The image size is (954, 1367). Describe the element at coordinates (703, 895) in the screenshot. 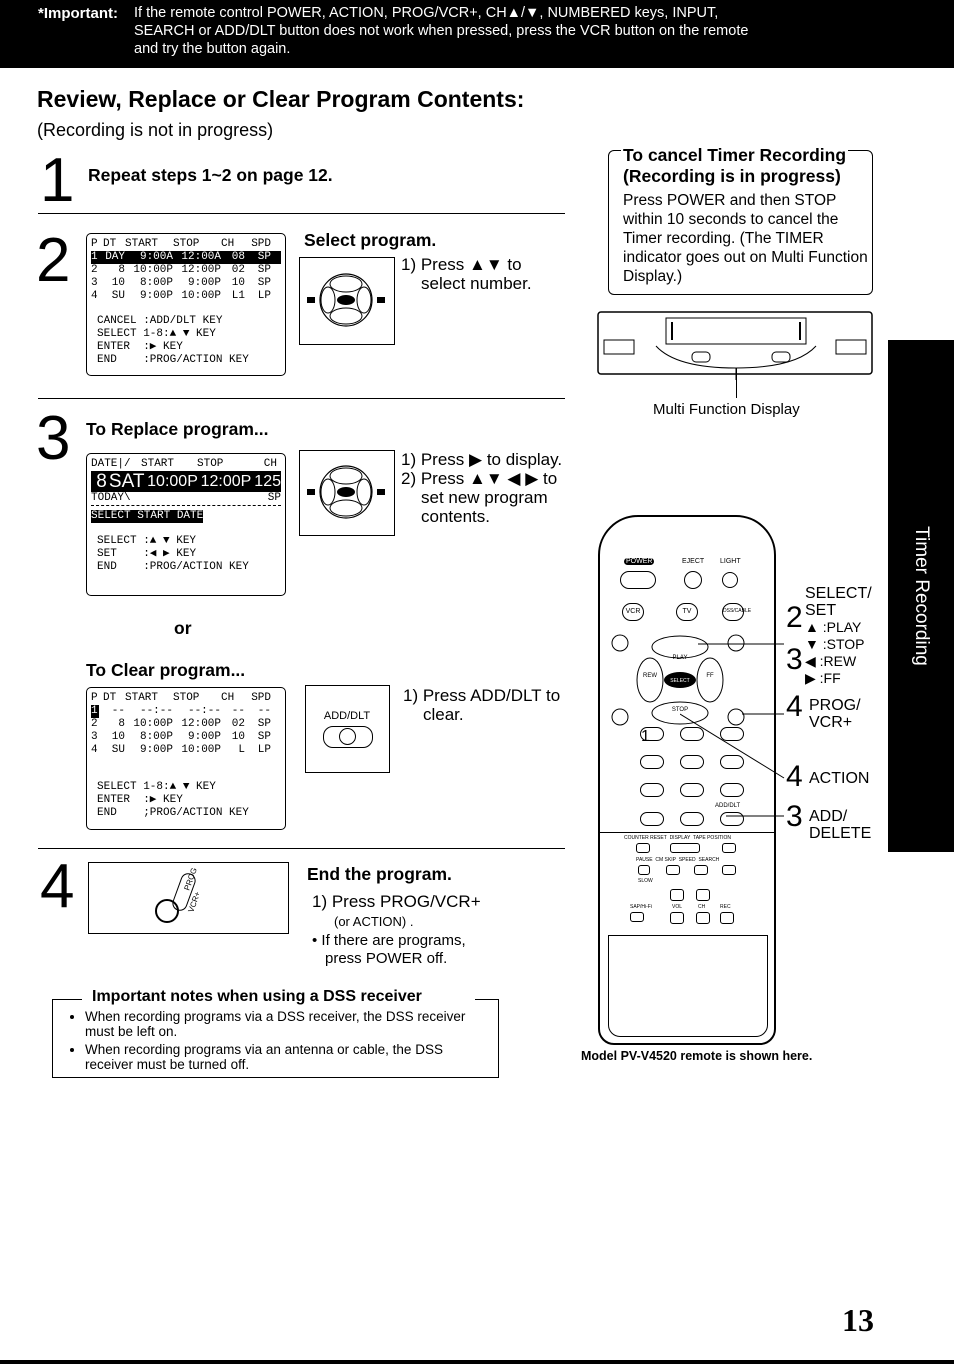

I see `ch-up-button` at that location.